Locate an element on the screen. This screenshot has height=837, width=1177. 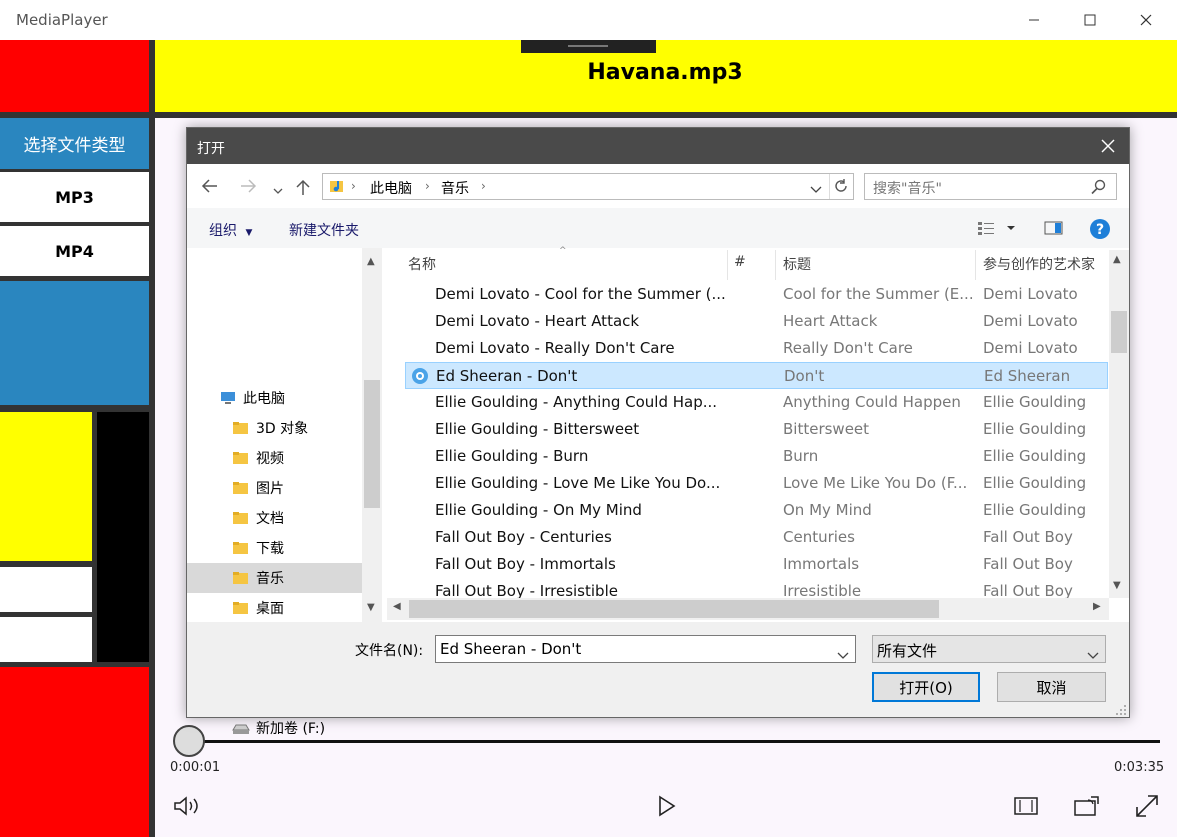
breadcrumb-this-pc: 此电脑 is located at coordinates (391, 188).